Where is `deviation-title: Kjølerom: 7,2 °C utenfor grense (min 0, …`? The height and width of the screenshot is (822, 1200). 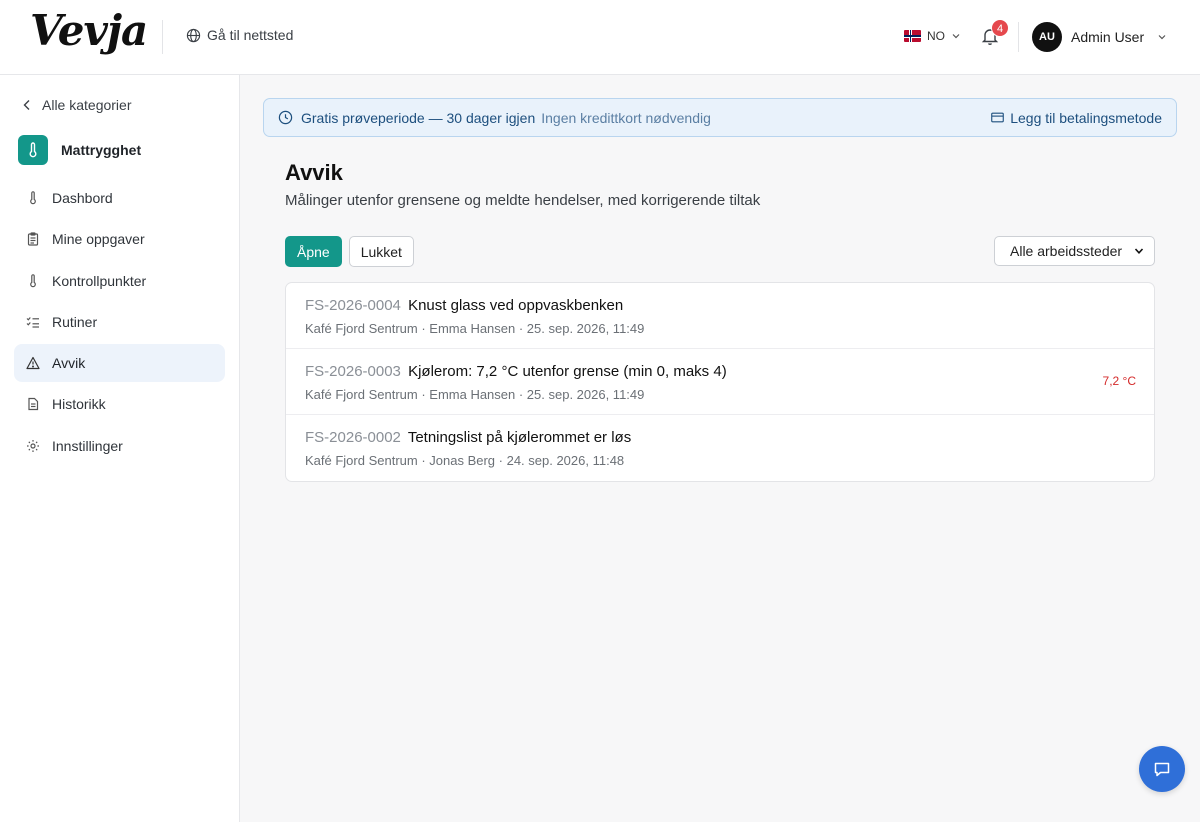 deviation-title: Kjølerom: 7,2 °C utenfor grense (min 0, … is located at coordinates (567, 371).